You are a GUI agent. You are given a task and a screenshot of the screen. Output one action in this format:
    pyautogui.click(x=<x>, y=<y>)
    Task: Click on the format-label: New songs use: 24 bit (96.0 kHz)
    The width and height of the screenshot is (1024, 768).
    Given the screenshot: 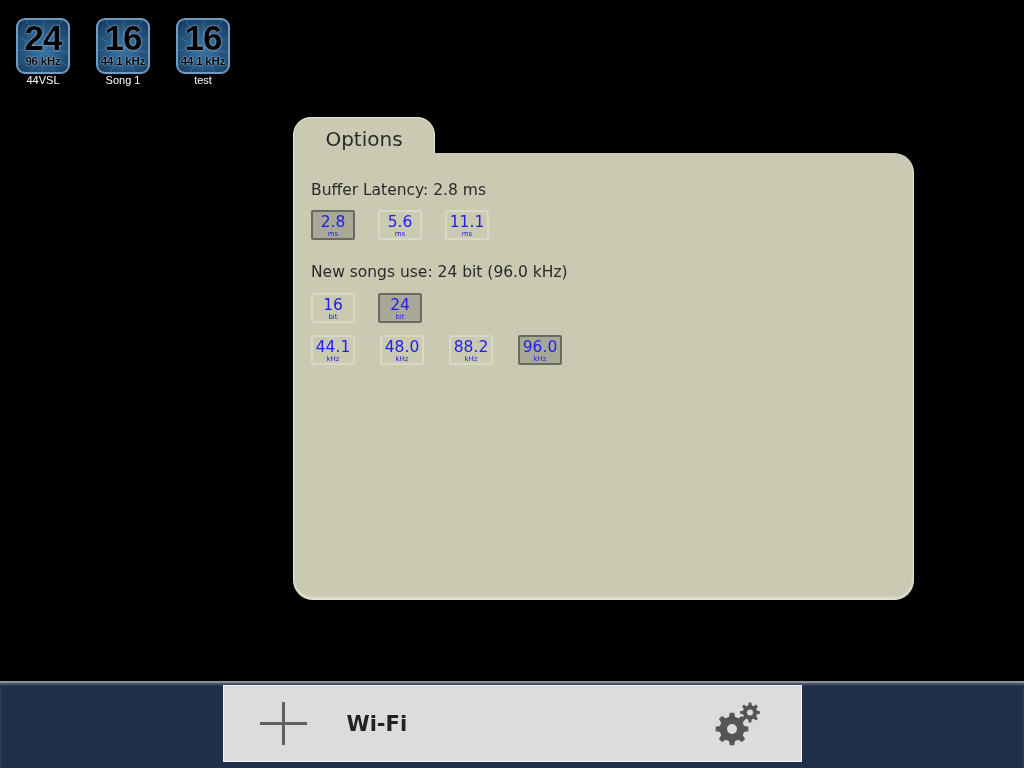 What is the action you would take?
    pyautogui.click(x=439, y=272)
    